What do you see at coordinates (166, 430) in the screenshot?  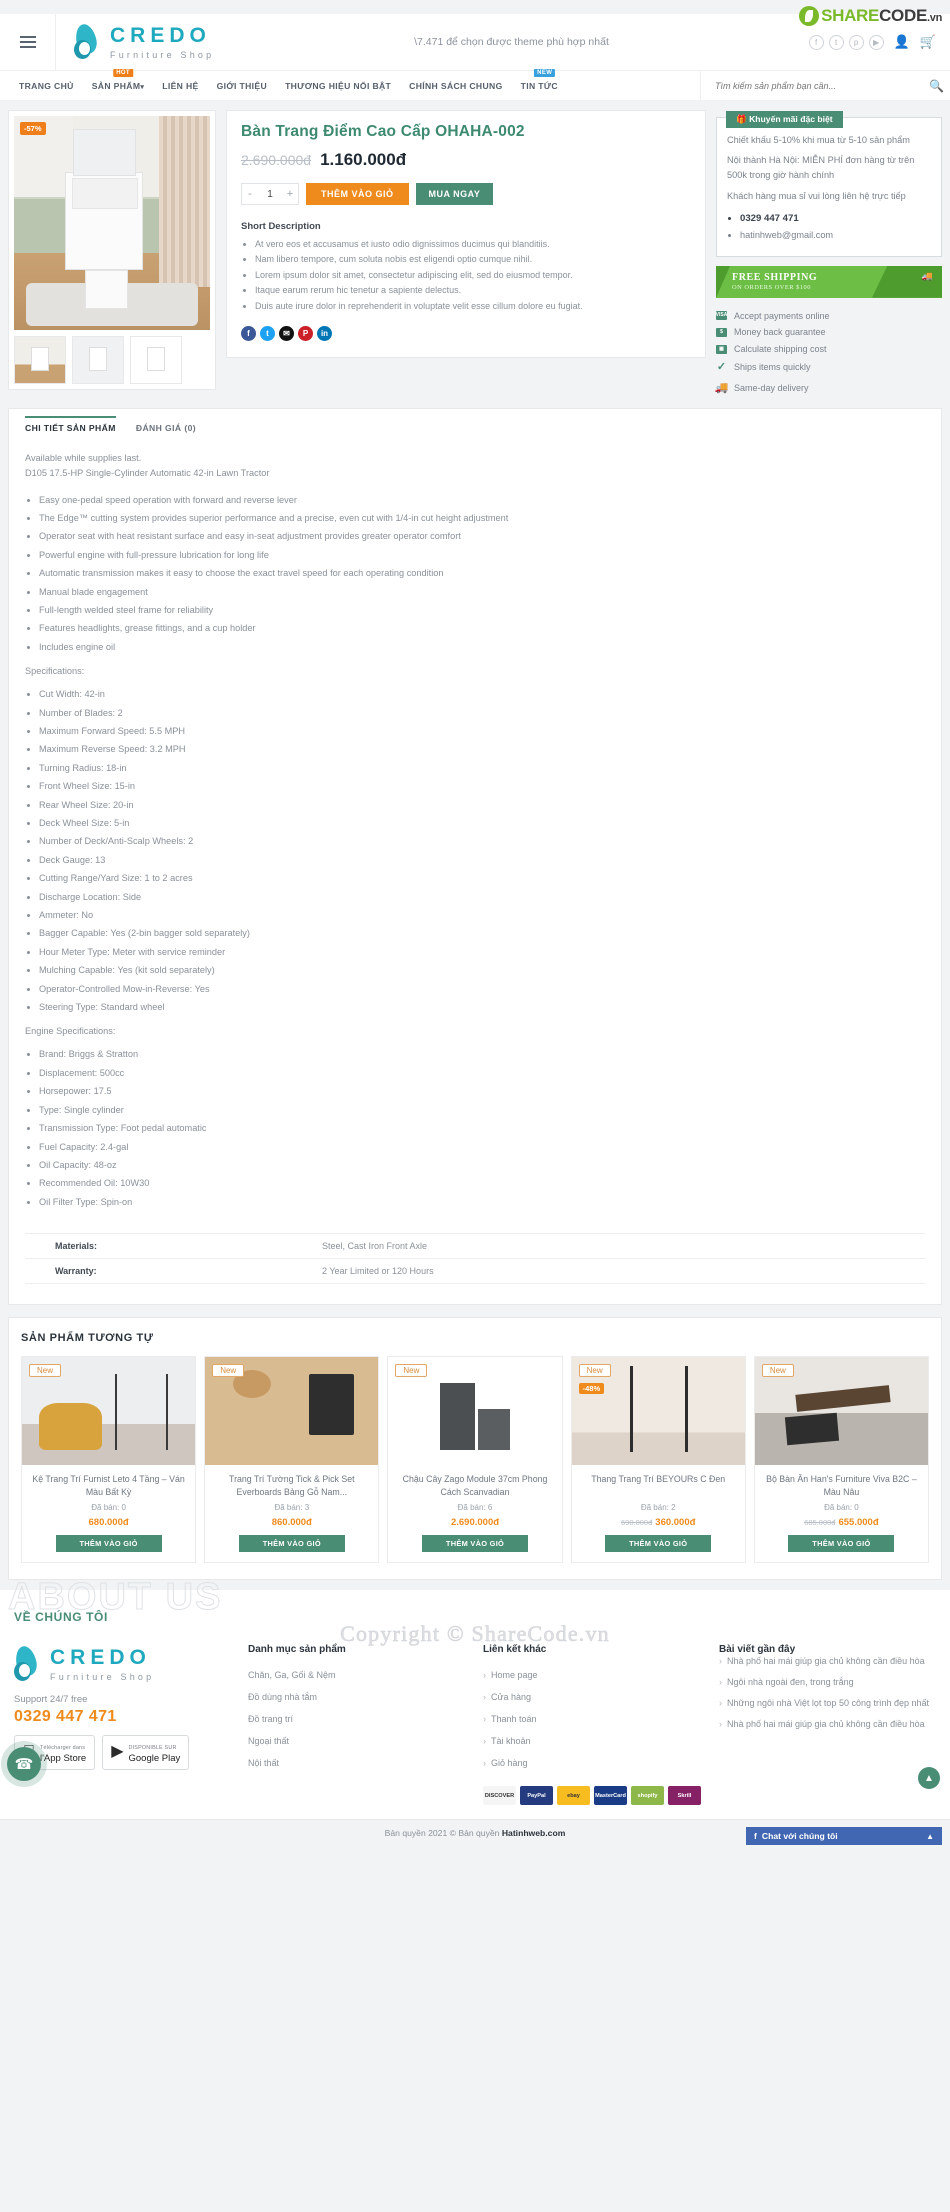 I see `tab-danh-gia: ĐÁNH GIÁ (0)` at bounding box center [166, 430].